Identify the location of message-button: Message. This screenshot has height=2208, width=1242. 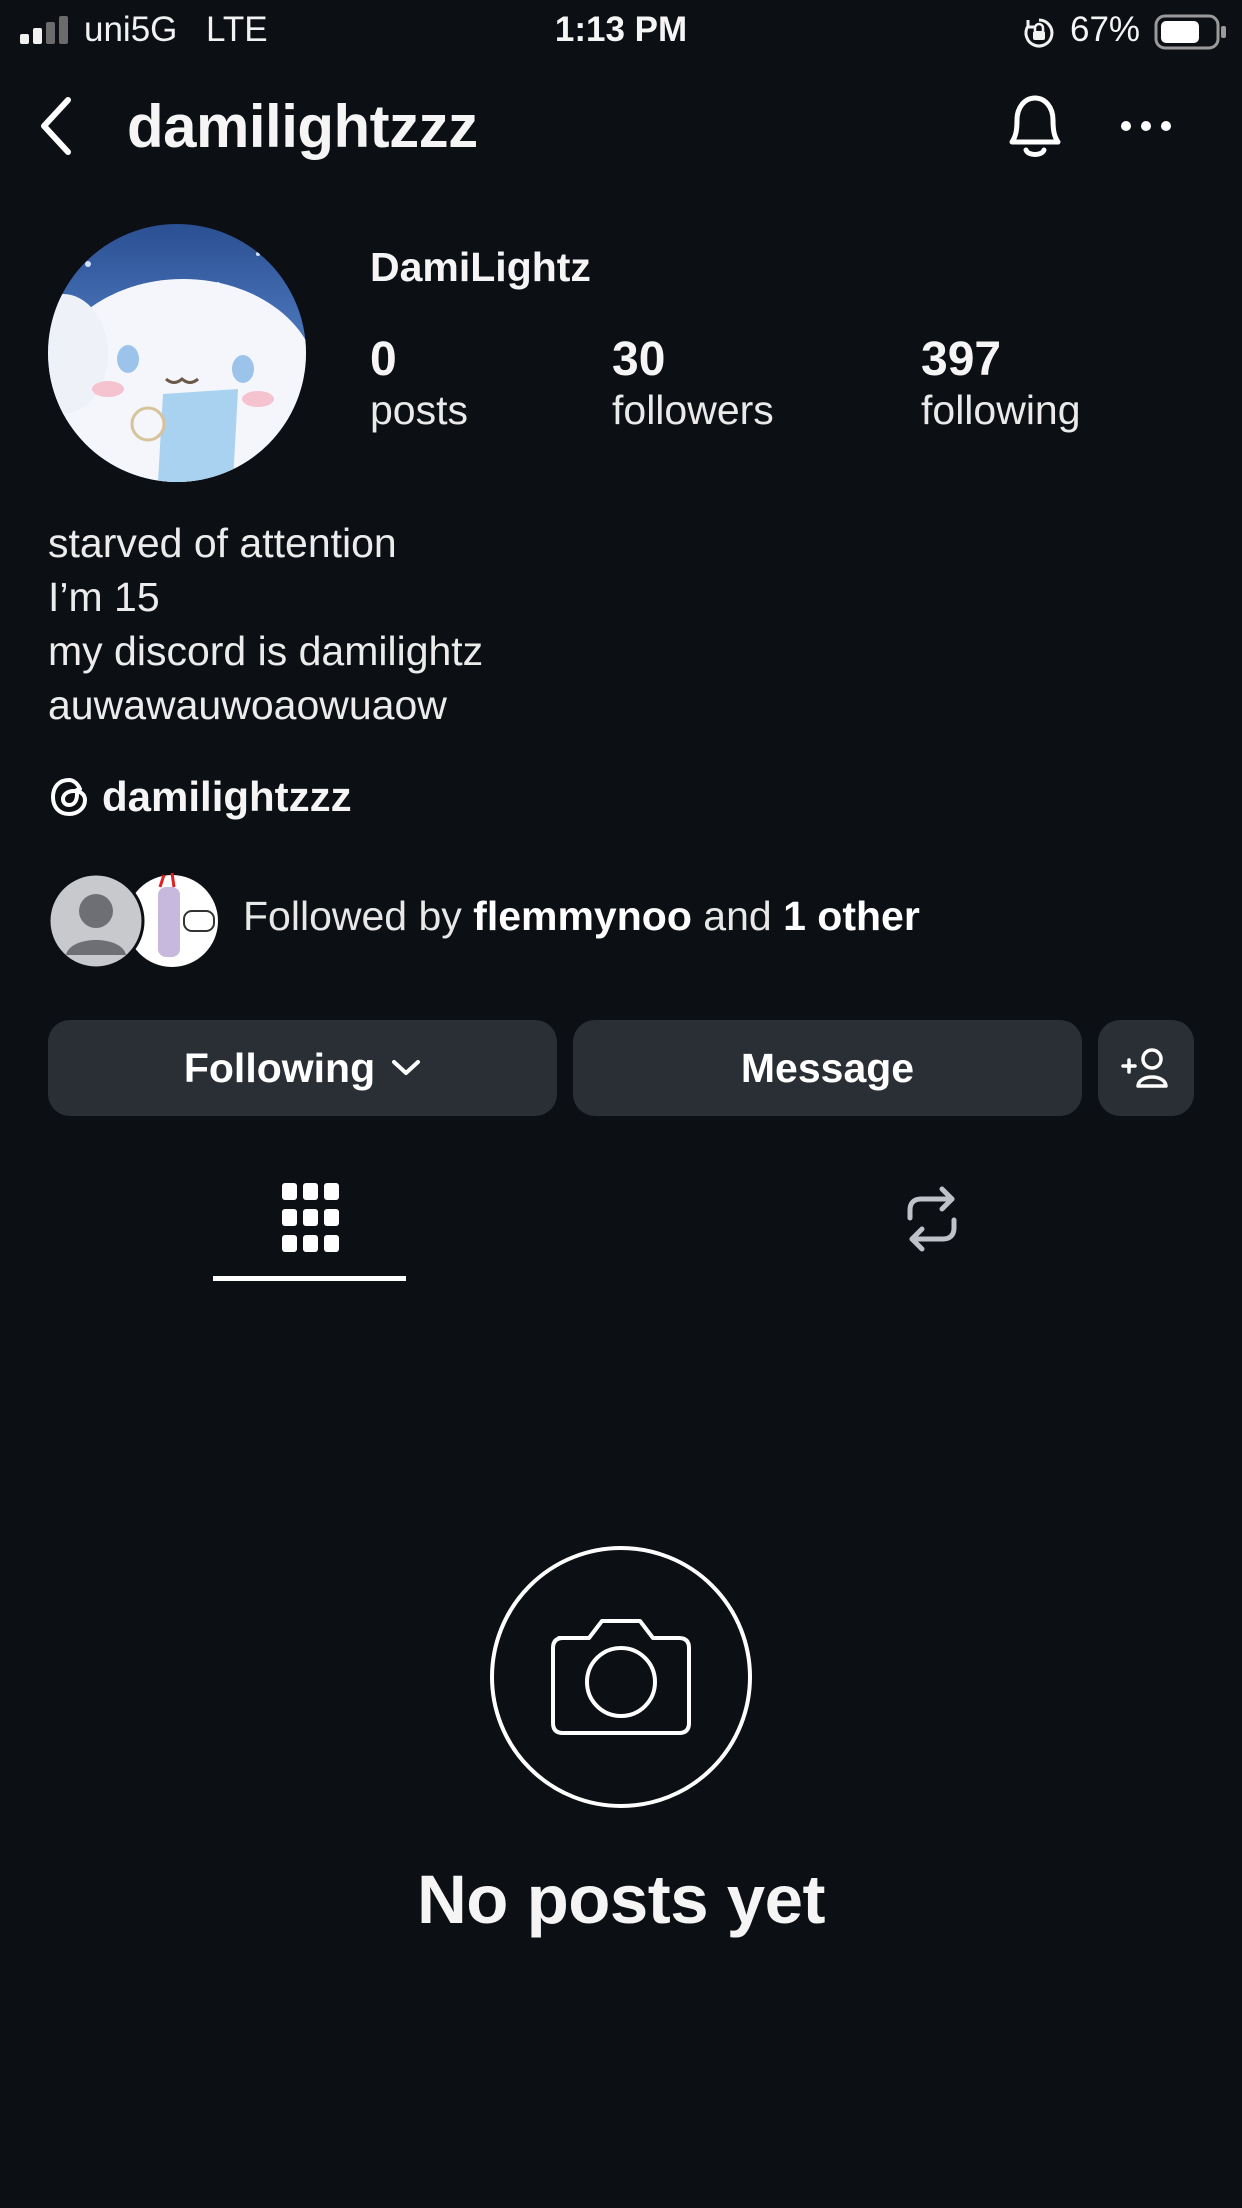
(827, 1068).